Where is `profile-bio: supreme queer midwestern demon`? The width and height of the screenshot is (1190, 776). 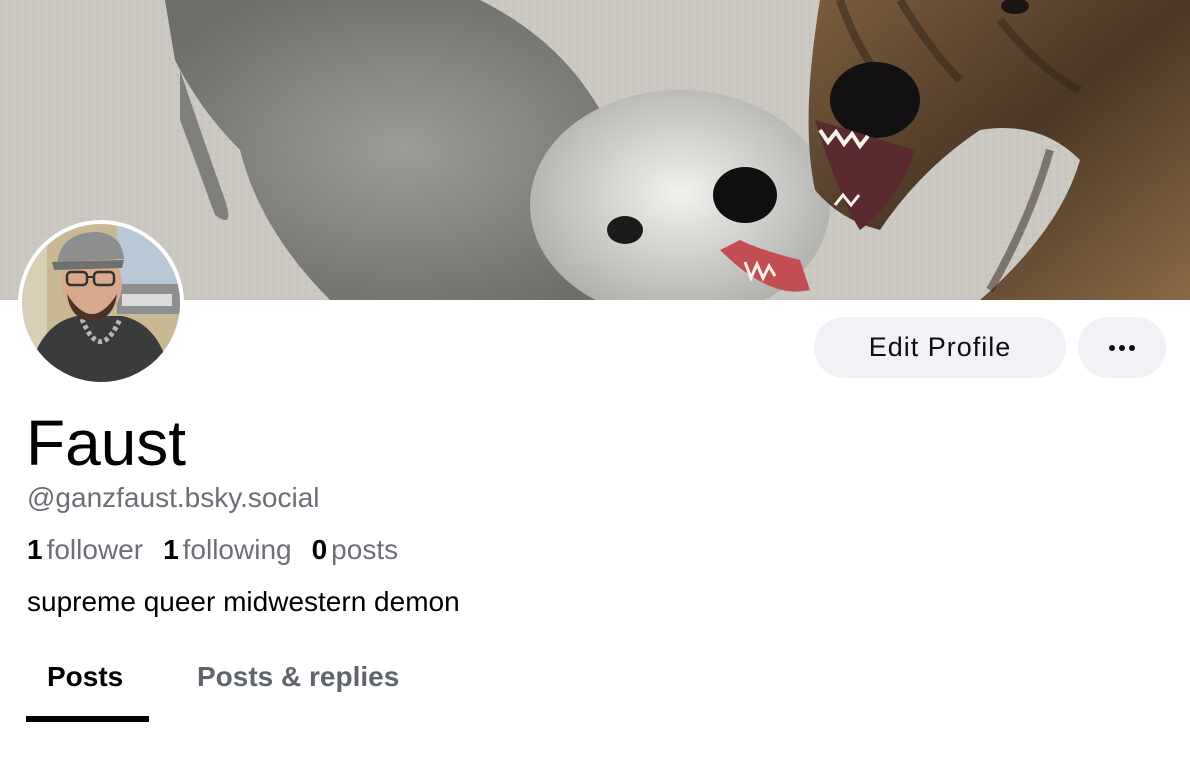 profile-bio: supreme queer midwestern demon is located at coordinates (243, 601).